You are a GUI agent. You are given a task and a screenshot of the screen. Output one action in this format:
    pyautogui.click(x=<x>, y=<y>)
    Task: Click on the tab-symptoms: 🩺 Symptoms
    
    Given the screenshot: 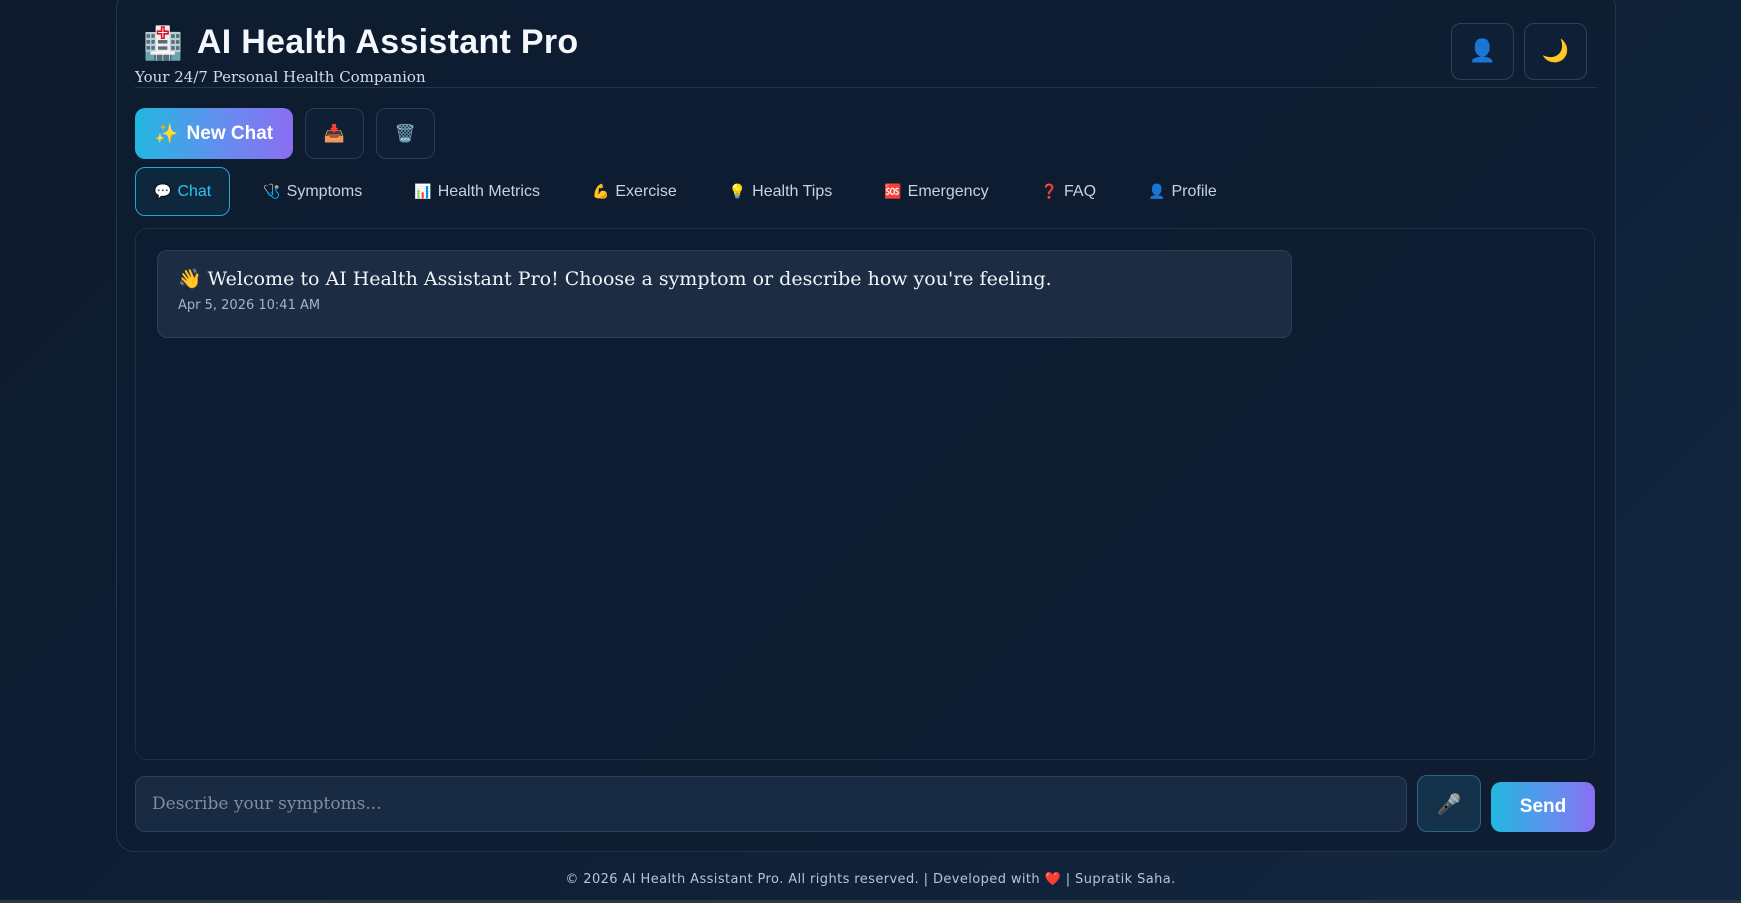 What is the action you would take?
    pyautogui.click(x=312, y=191)
    